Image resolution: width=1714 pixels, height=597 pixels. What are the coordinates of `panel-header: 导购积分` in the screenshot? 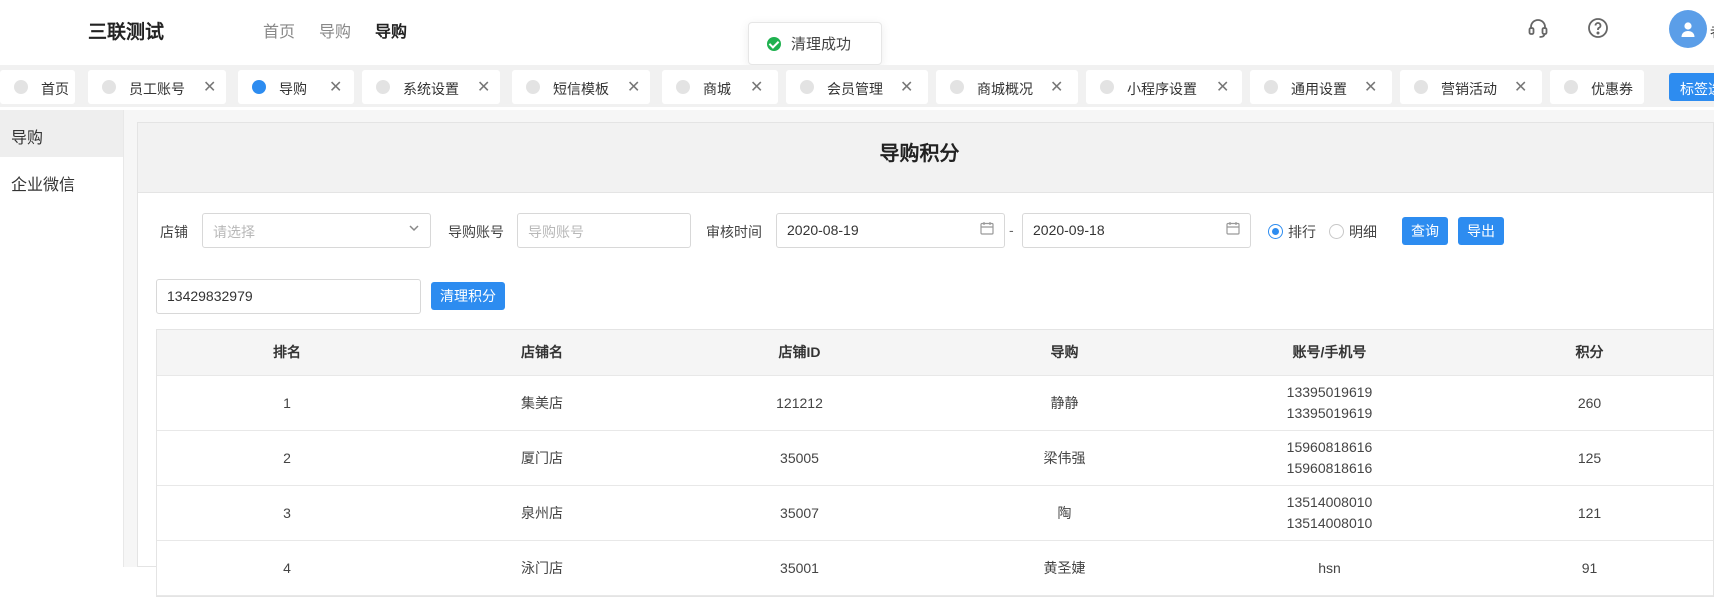 It's located at (925, 158).